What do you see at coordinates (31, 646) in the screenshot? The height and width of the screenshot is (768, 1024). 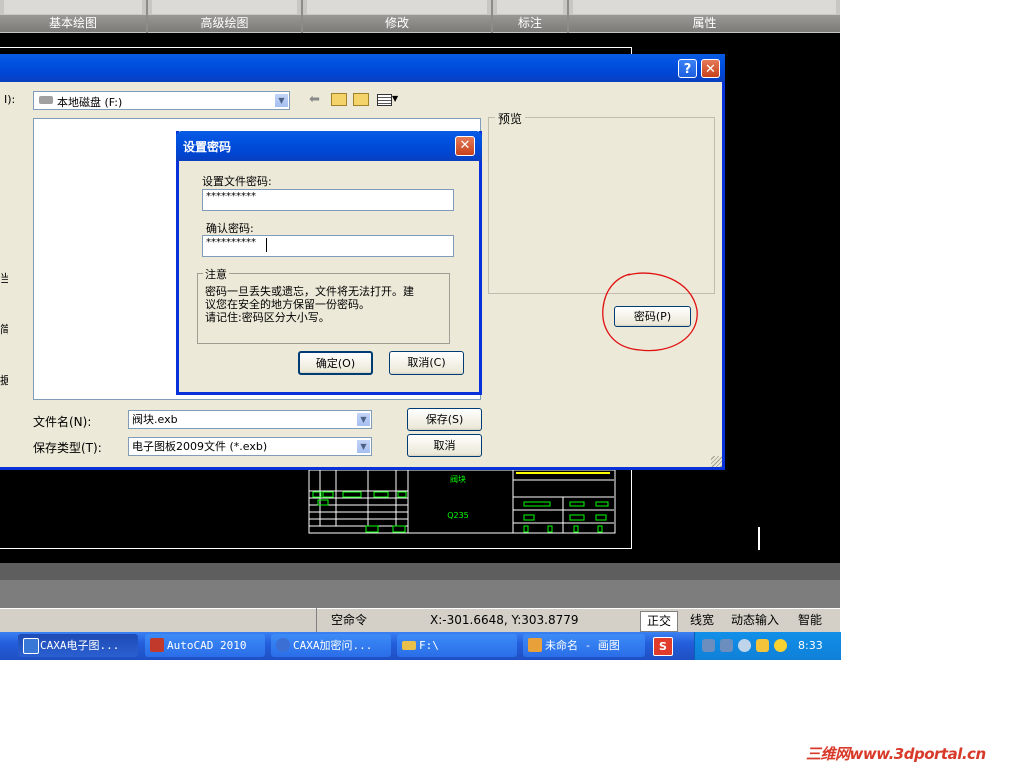 I see `caxa-icon` at bounding box center [31, 646].